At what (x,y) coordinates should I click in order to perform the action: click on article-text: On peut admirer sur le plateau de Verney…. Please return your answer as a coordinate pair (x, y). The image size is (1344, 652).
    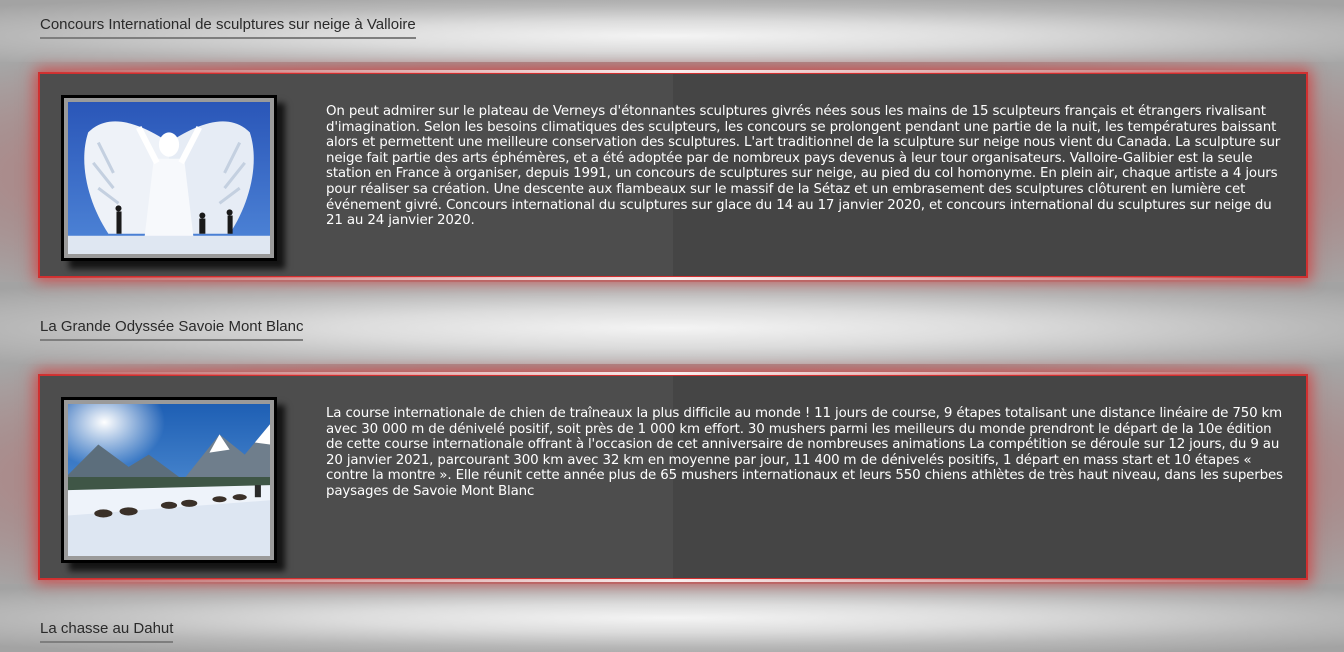
    Looking at the image, I should click on (803, 166).